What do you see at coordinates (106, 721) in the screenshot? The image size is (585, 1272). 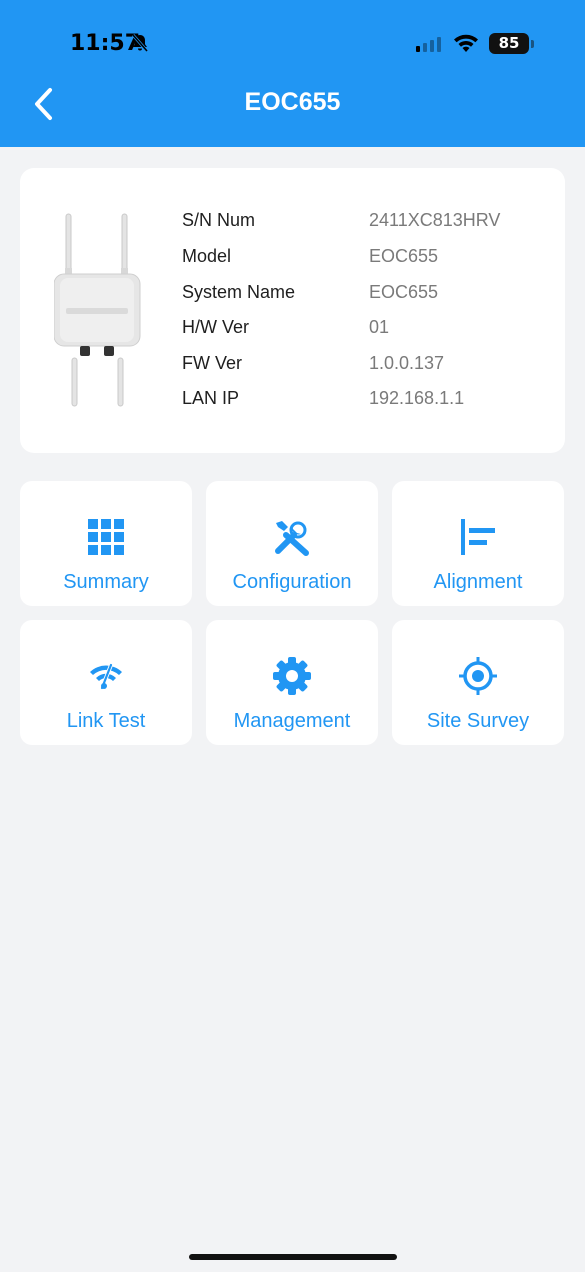 I see `tile-label: Link Test` at bounding box center [106, 721].